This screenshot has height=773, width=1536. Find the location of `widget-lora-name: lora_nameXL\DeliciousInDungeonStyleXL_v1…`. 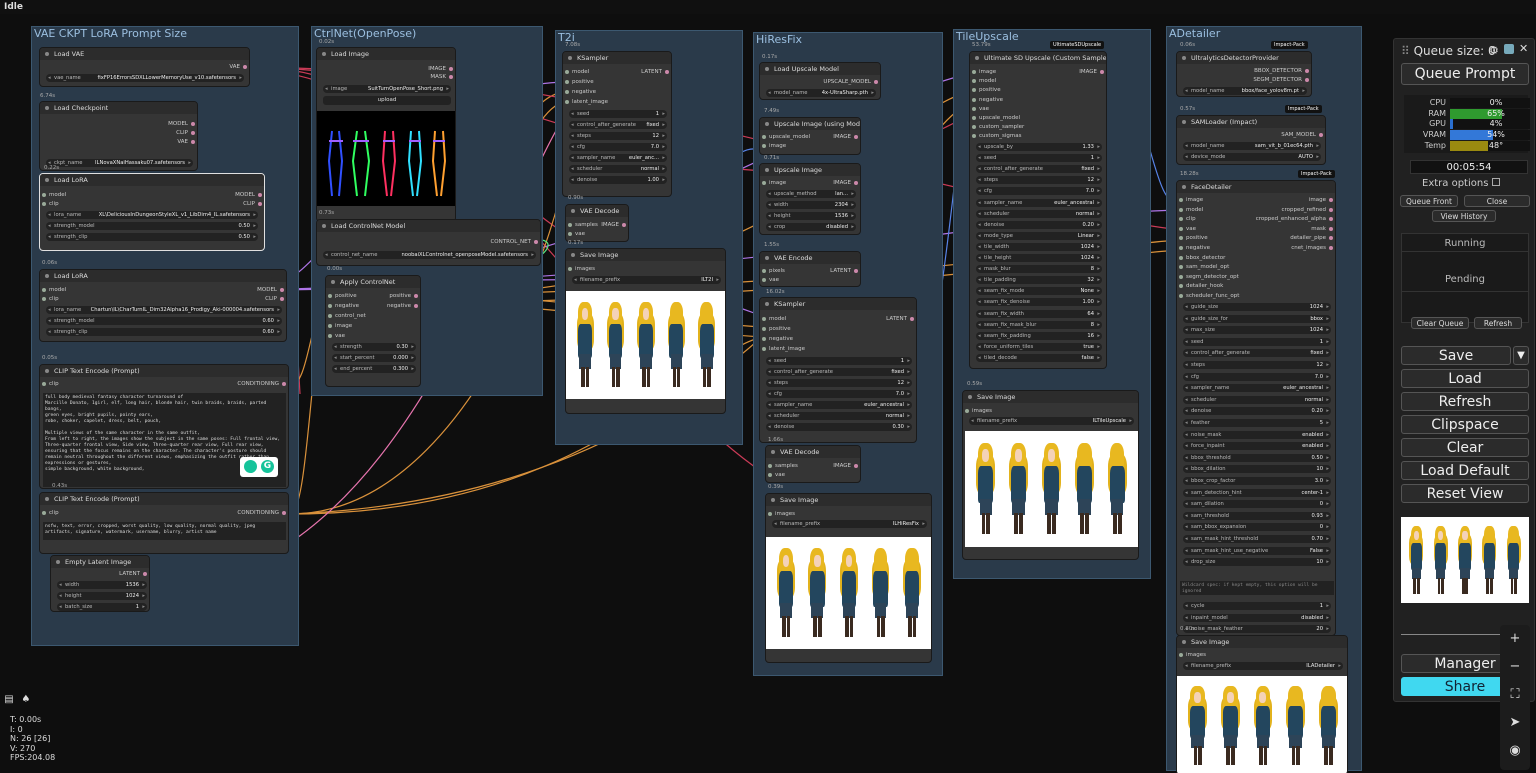

widget-lora-name: lora_nameXL\DeliciousInDungeonStyleXL_v1… is located at coordinates (152, 215).